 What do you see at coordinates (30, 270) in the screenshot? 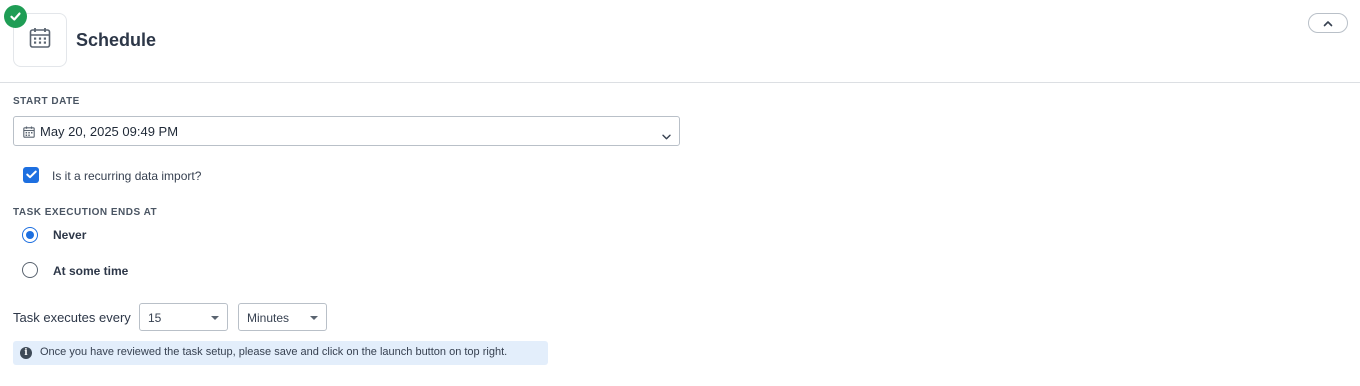
I see `radio-at-some-time` at bounding box center [30, 270].